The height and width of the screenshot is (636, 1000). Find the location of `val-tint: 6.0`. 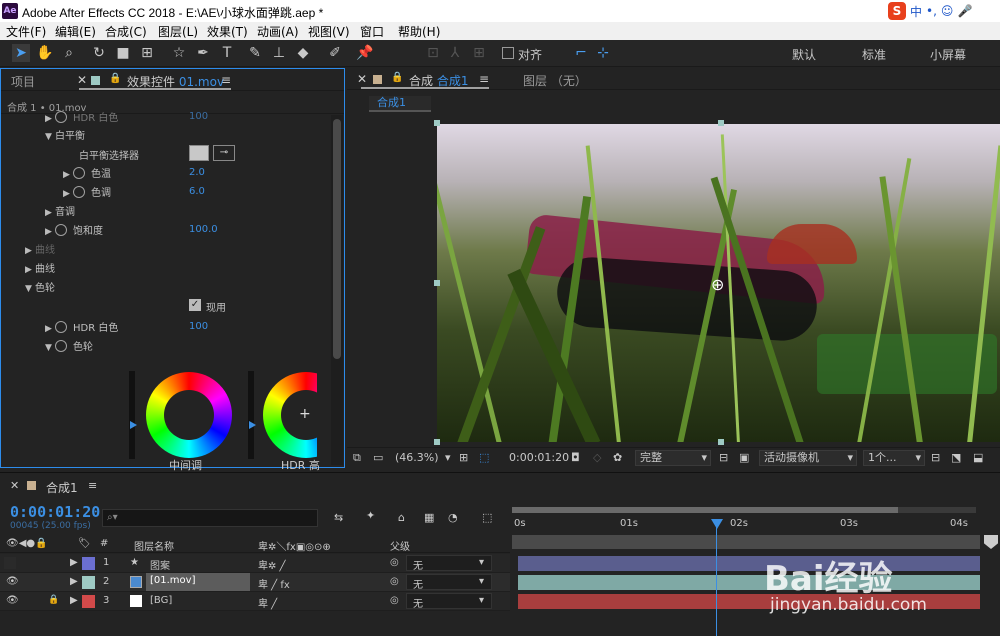

val-tint: 6.0 is located at coordinates (197, 191).